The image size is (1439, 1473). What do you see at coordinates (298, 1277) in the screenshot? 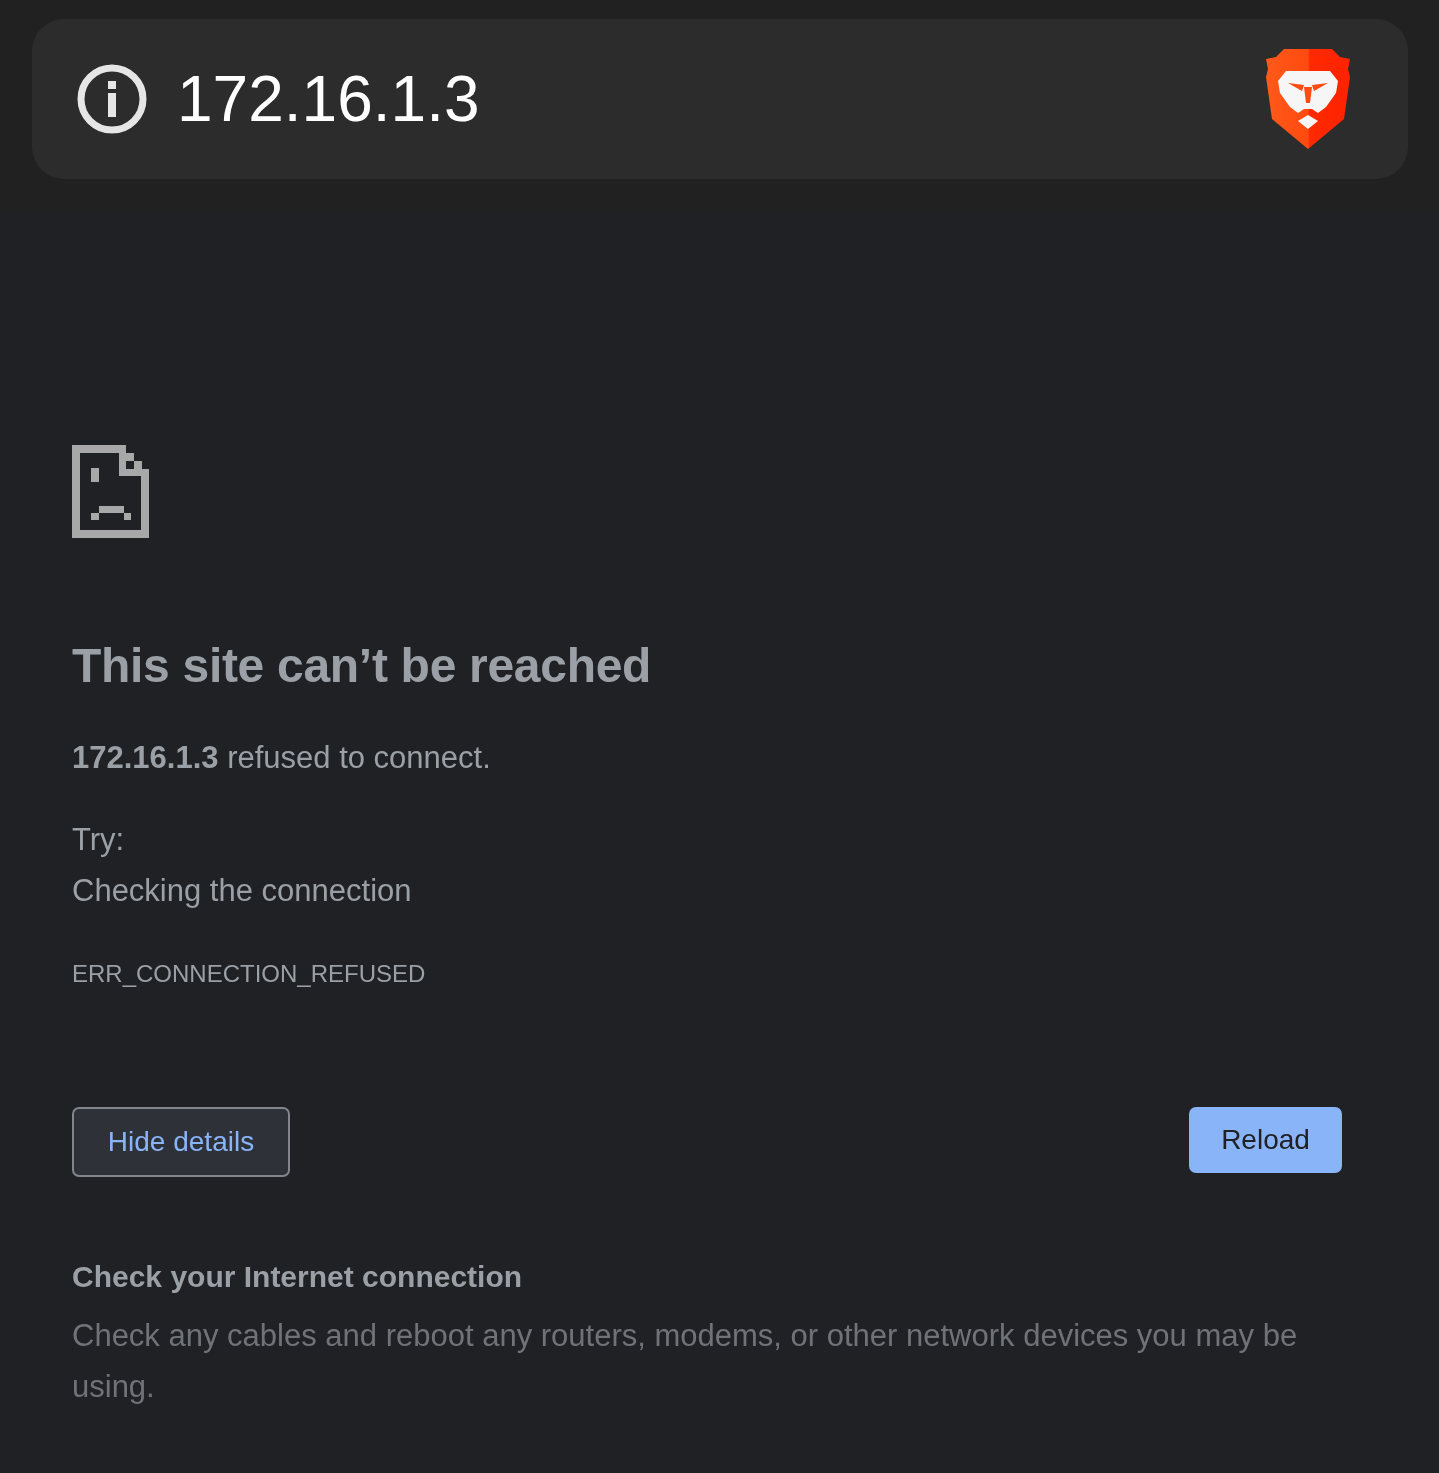
I see `details-heading: Check your Internet connection` at bounding box center [298, 1277].